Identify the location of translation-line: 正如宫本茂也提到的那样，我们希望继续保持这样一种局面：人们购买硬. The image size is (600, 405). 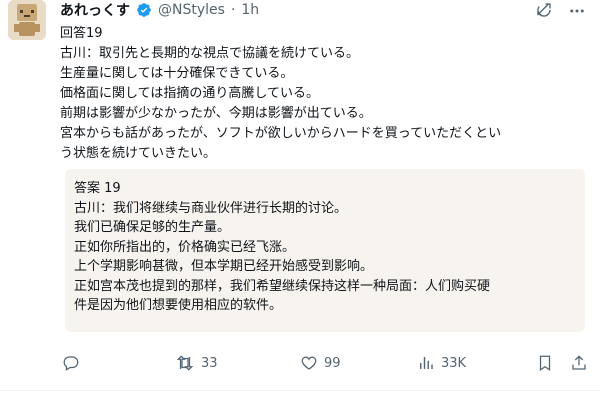
(282, 286).